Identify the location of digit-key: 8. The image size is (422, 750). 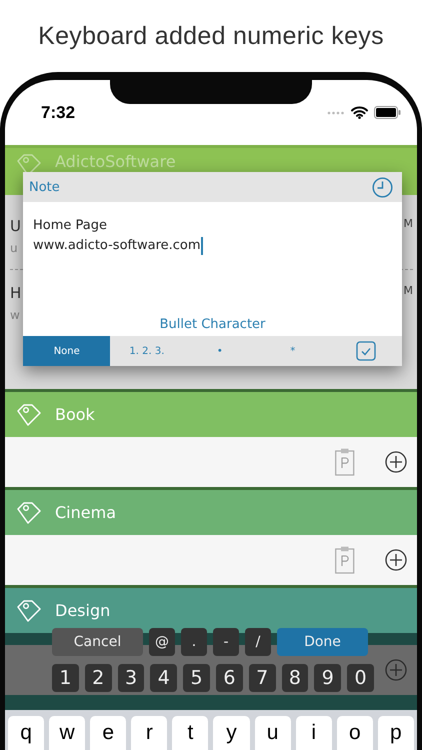
(295, 678).